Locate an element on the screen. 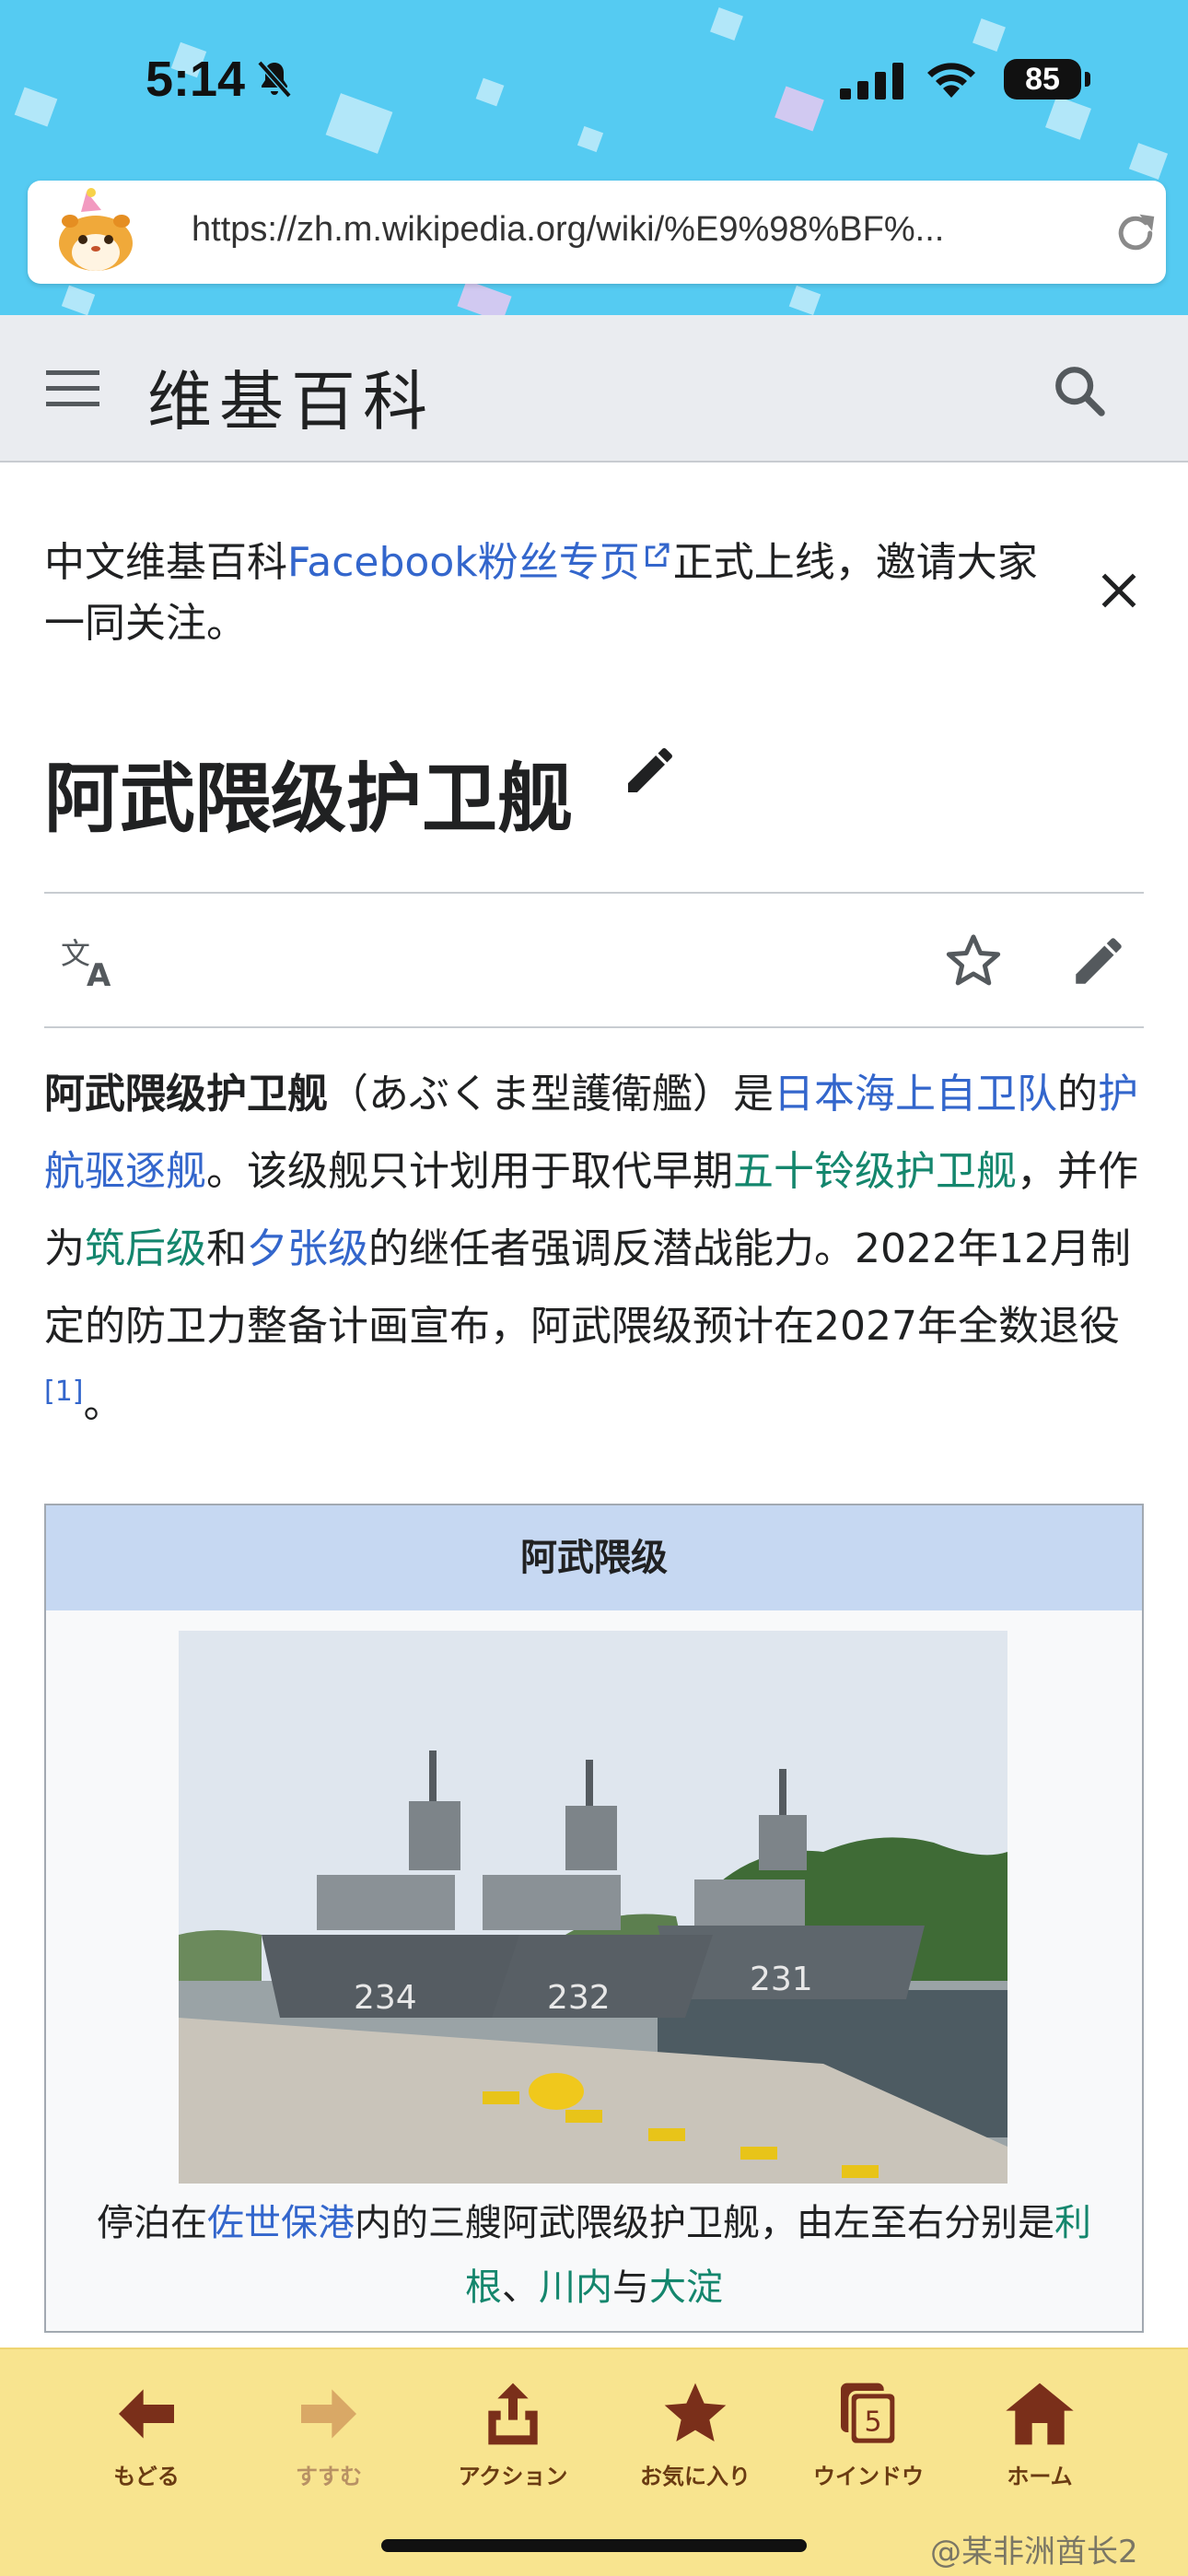  notice-text-before: 中文维基百科 is located at coordinates (165, 562).